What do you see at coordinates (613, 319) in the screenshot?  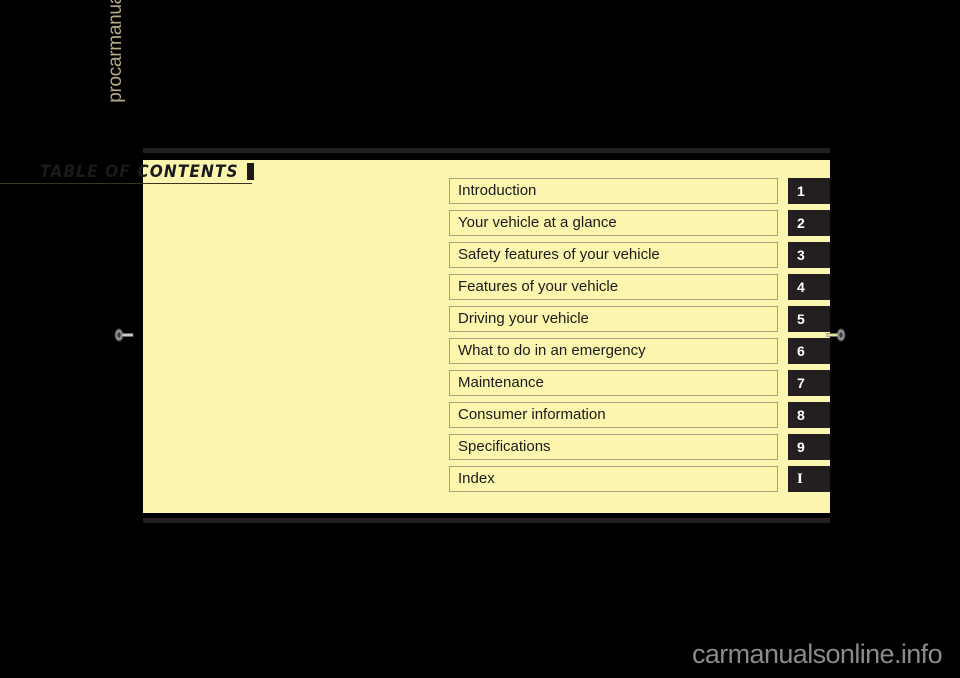 I see `toc-entry-label: Driving your vehicle` at bounding box center [613, 319].